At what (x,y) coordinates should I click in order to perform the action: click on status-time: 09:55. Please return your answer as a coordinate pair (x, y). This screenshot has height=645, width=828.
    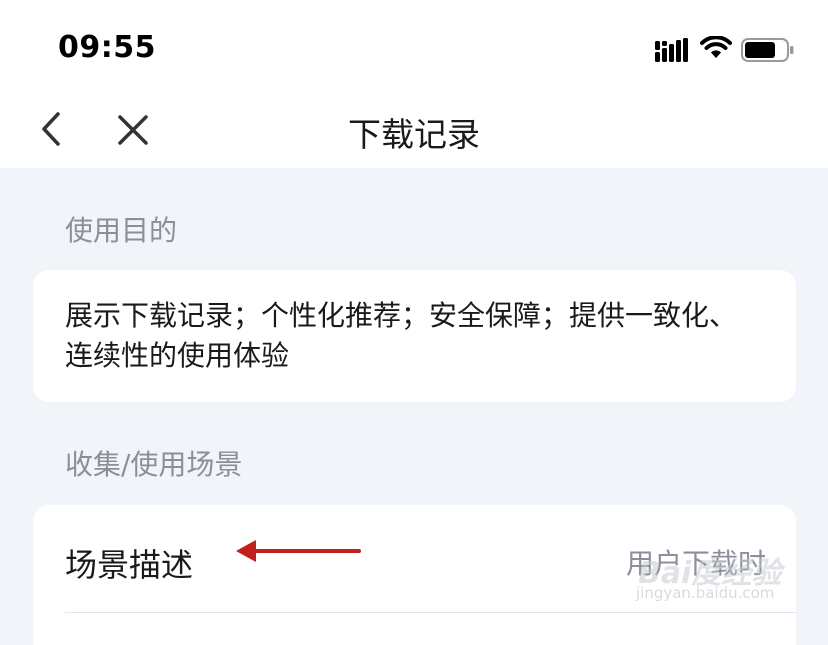
    Looking at the image, I should click on (107, 47).